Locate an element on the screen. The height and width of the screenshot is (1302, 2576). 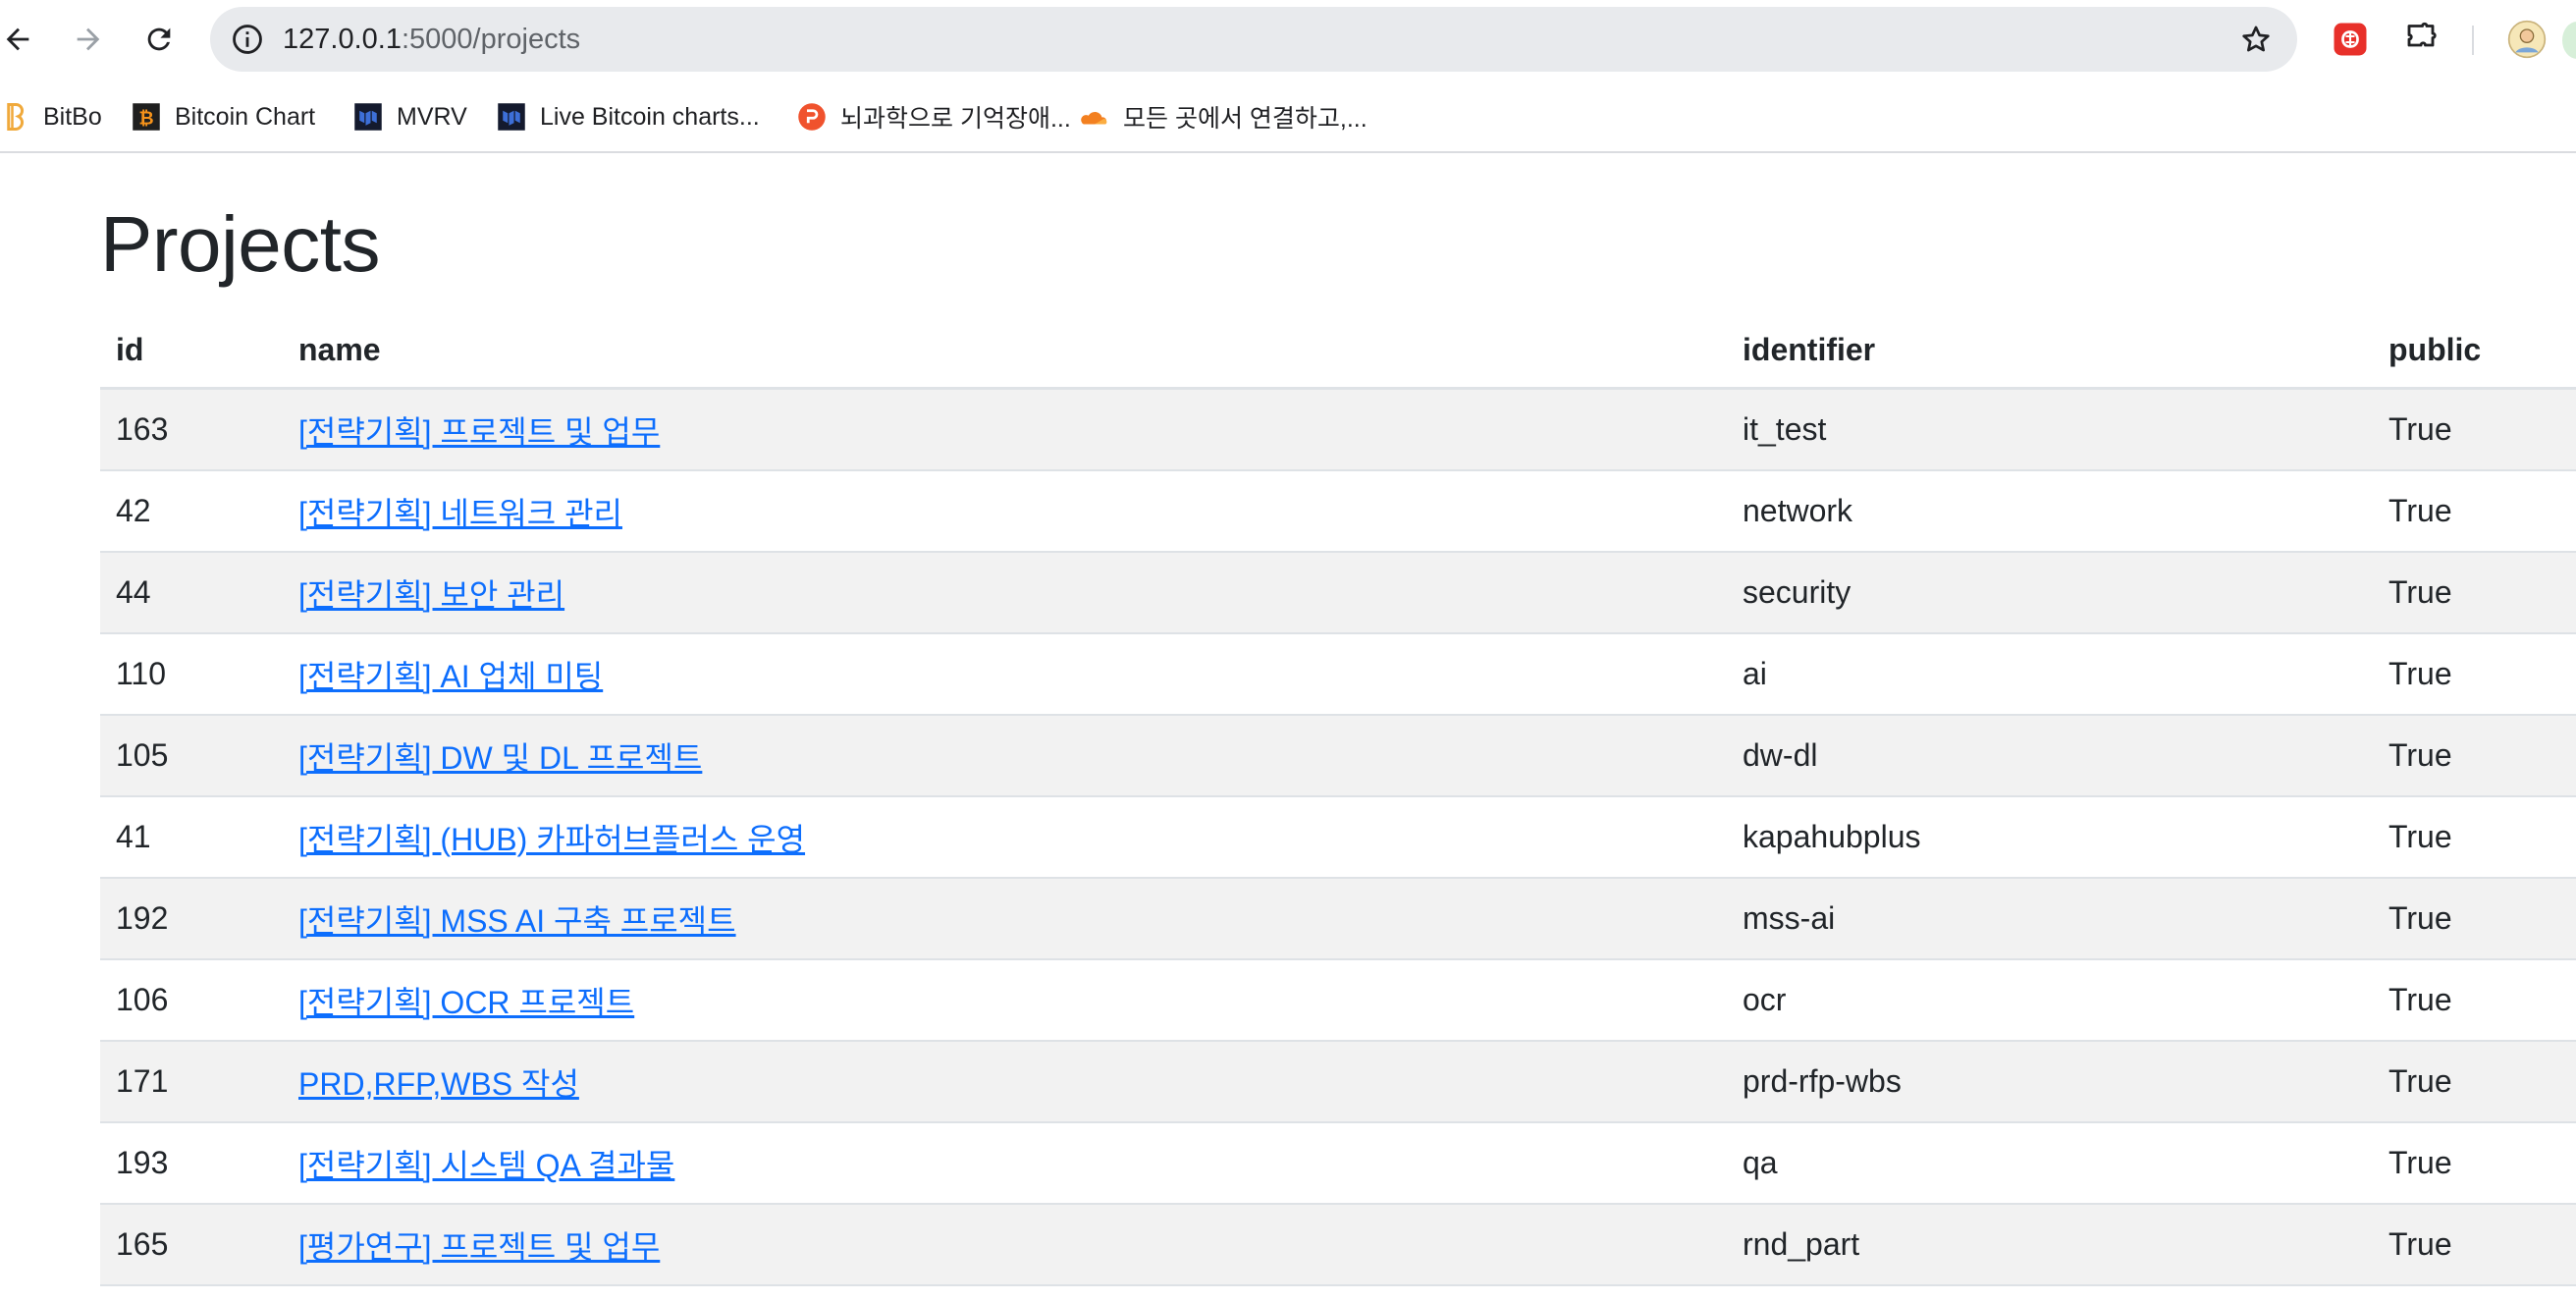
cell-name: [전략기획] MSS AI 구축 프로젝트 is located at coordinates (1005, 919).